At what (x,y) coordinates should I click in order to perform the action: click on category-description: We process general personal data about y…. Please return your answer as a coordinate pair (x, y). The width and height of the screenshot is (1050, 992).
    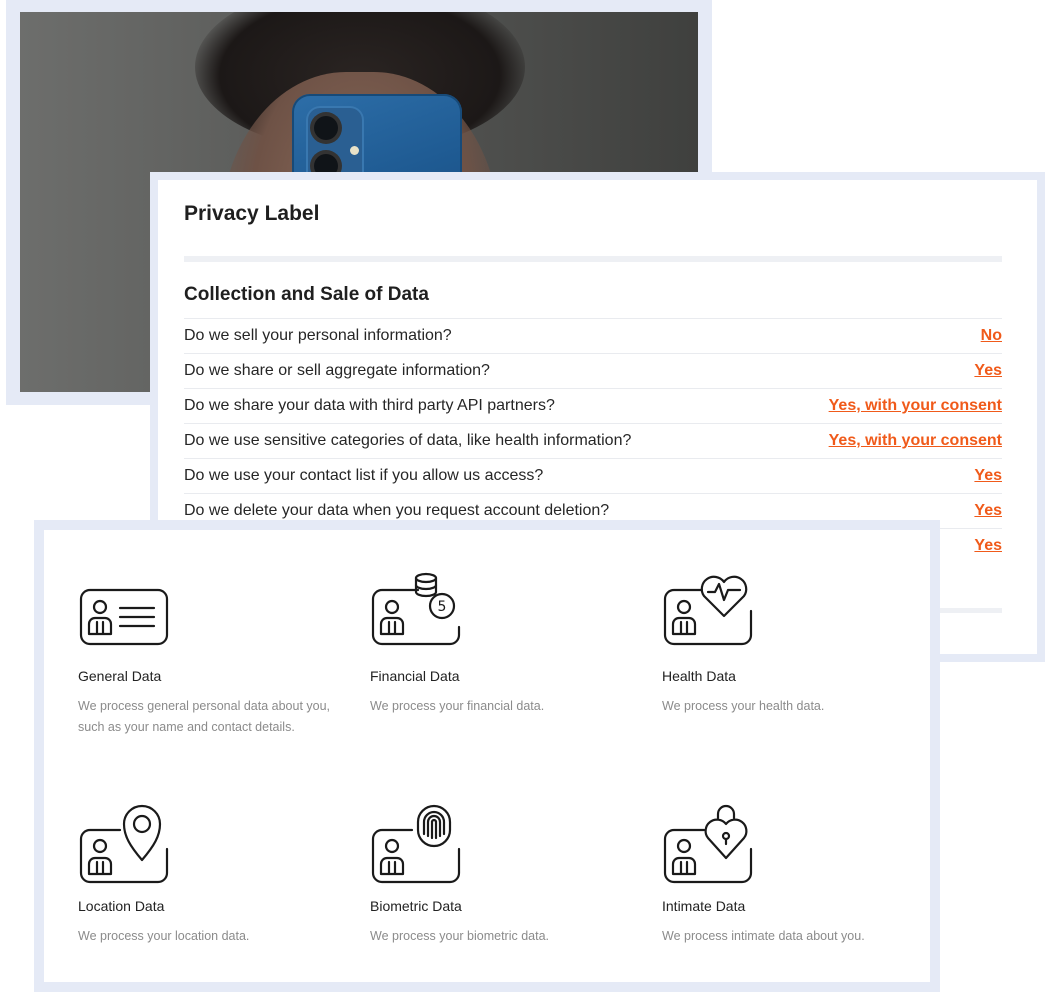
    Looking at the image, I should click on (204, 716).